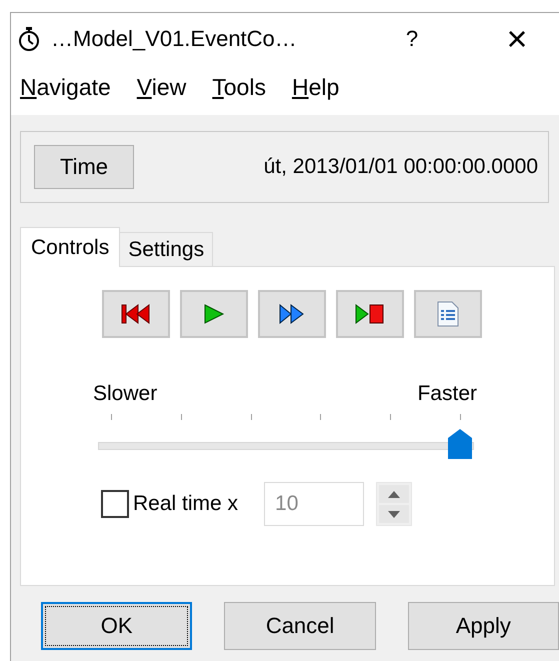 This screenshot has height=661, width=559. Describe the element at coordinates (394, 504) in the screenshot. I see `spin-buttons` at that location.